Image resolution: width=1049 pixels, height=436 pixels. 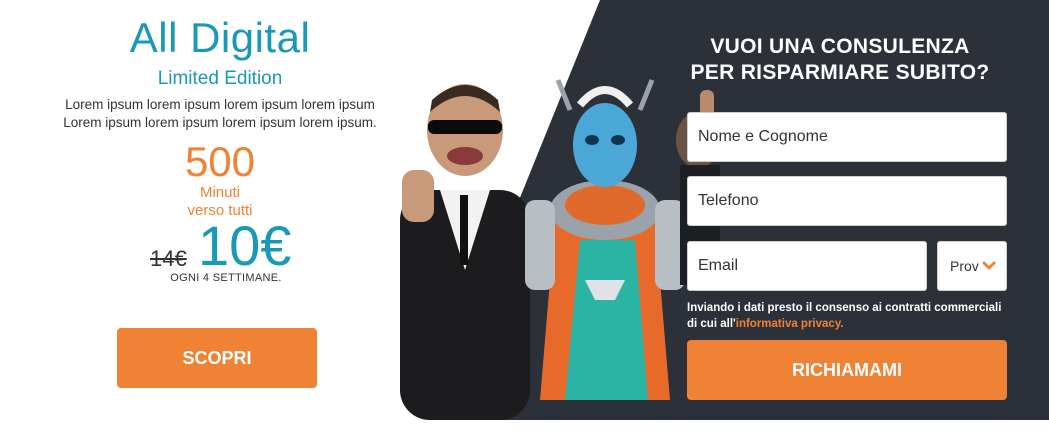 I want to click on price-row: 14€ 10€, so click(x=220, y=246).